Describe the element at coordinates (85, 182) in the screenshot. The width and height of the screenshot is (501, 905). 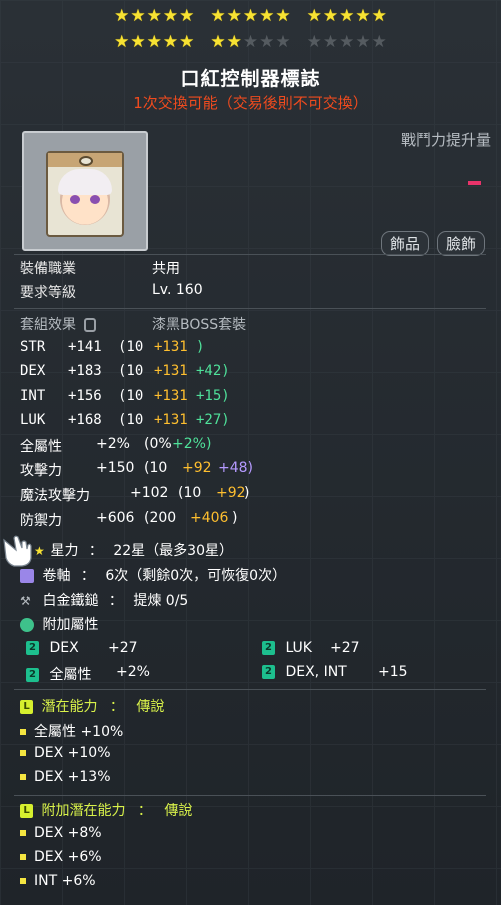
I see `hair` at that location.